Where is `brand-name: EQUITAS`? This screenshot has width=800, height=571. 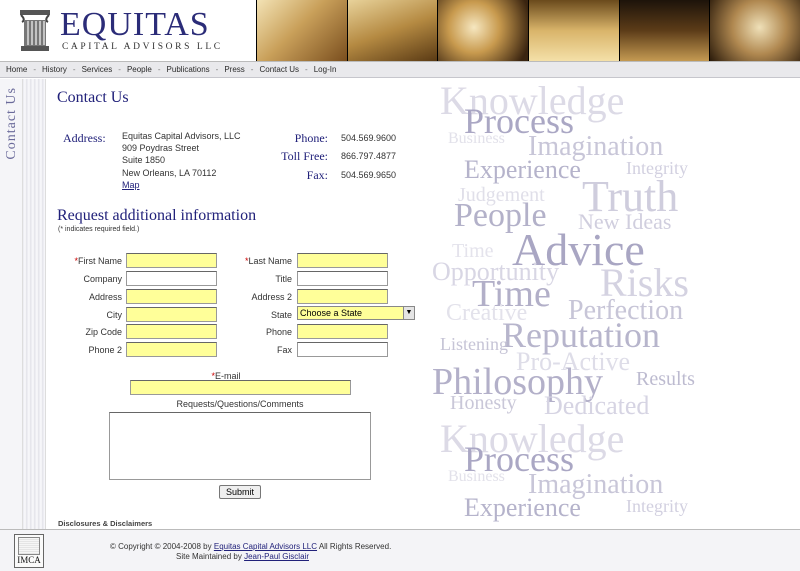
brand-name: EQUITAS is located at coordinates (135, 24).